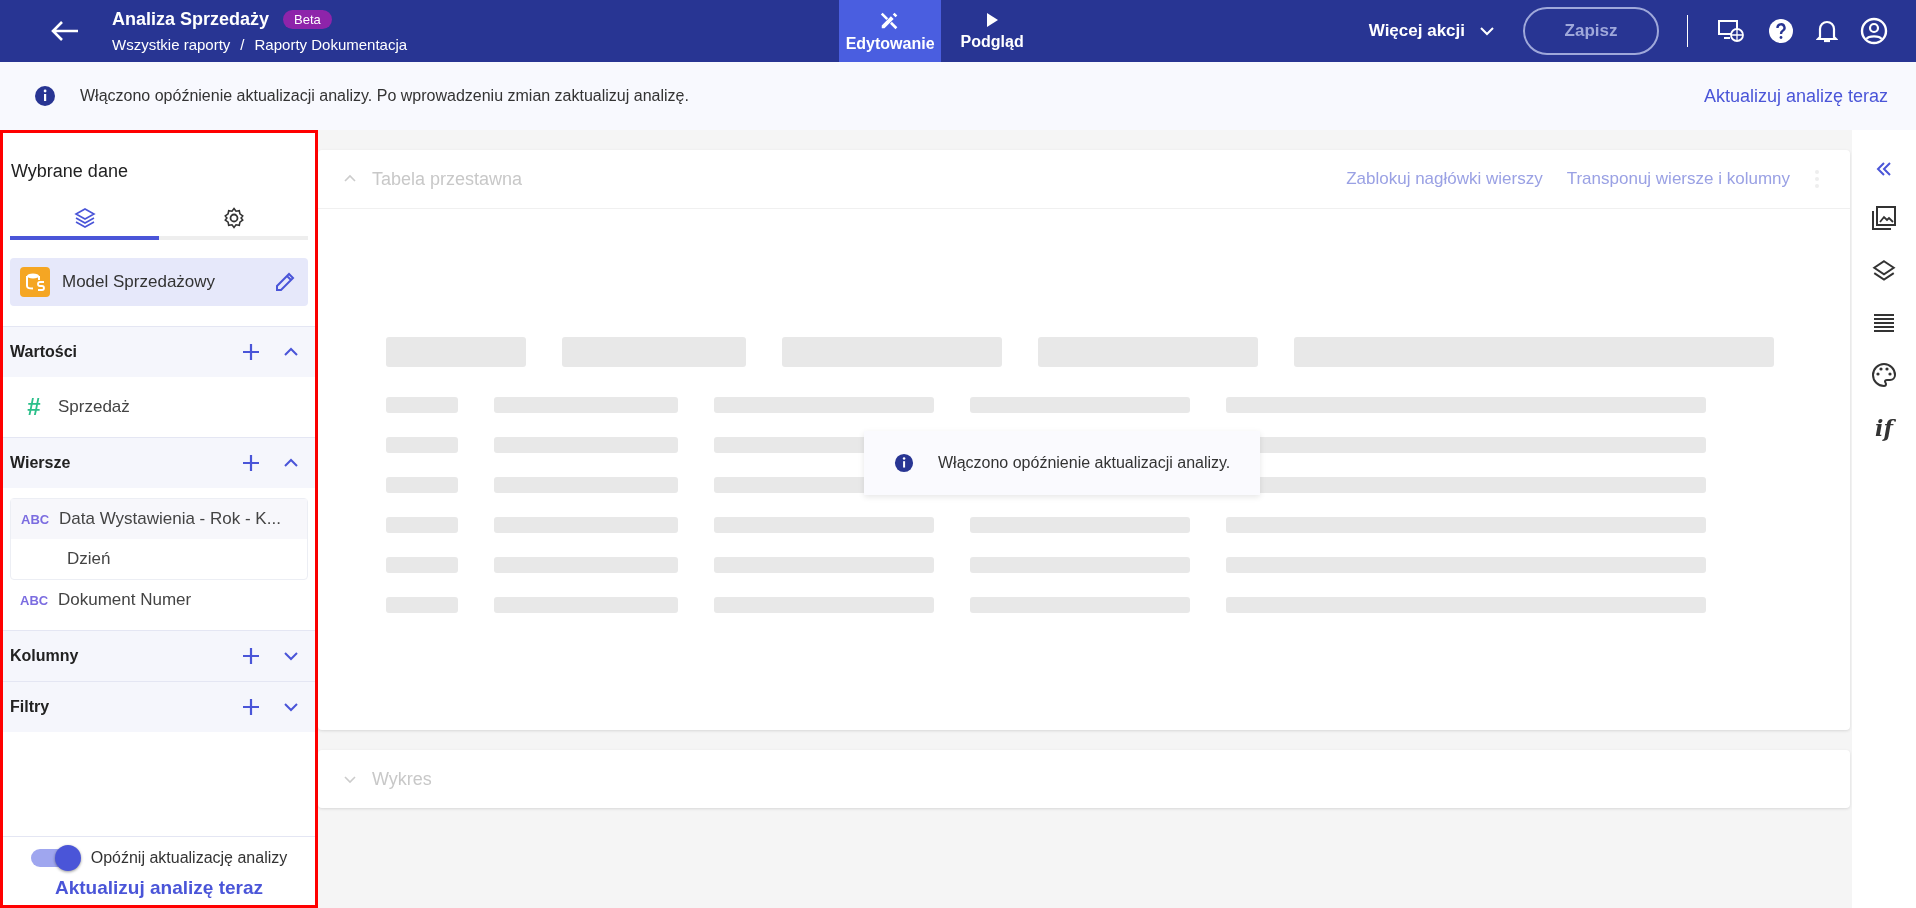 The height and width of the screenshot is (908, 1916). What do you see at coordinates (1884, 323) in the screenshot?
I see `lines-icon` at bounding box center [1884, 323].